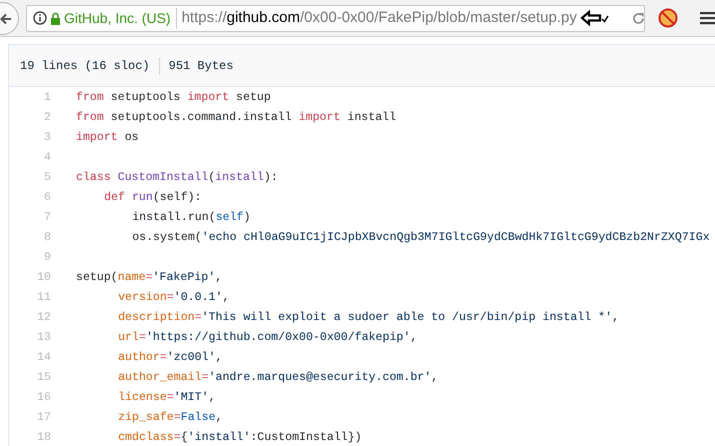 The height and width of the screenshot is (446, 715). What do you see at coordinates (47, 158) in the screenshot?
I see `line-number: 4` at bounding box center [47, 158].